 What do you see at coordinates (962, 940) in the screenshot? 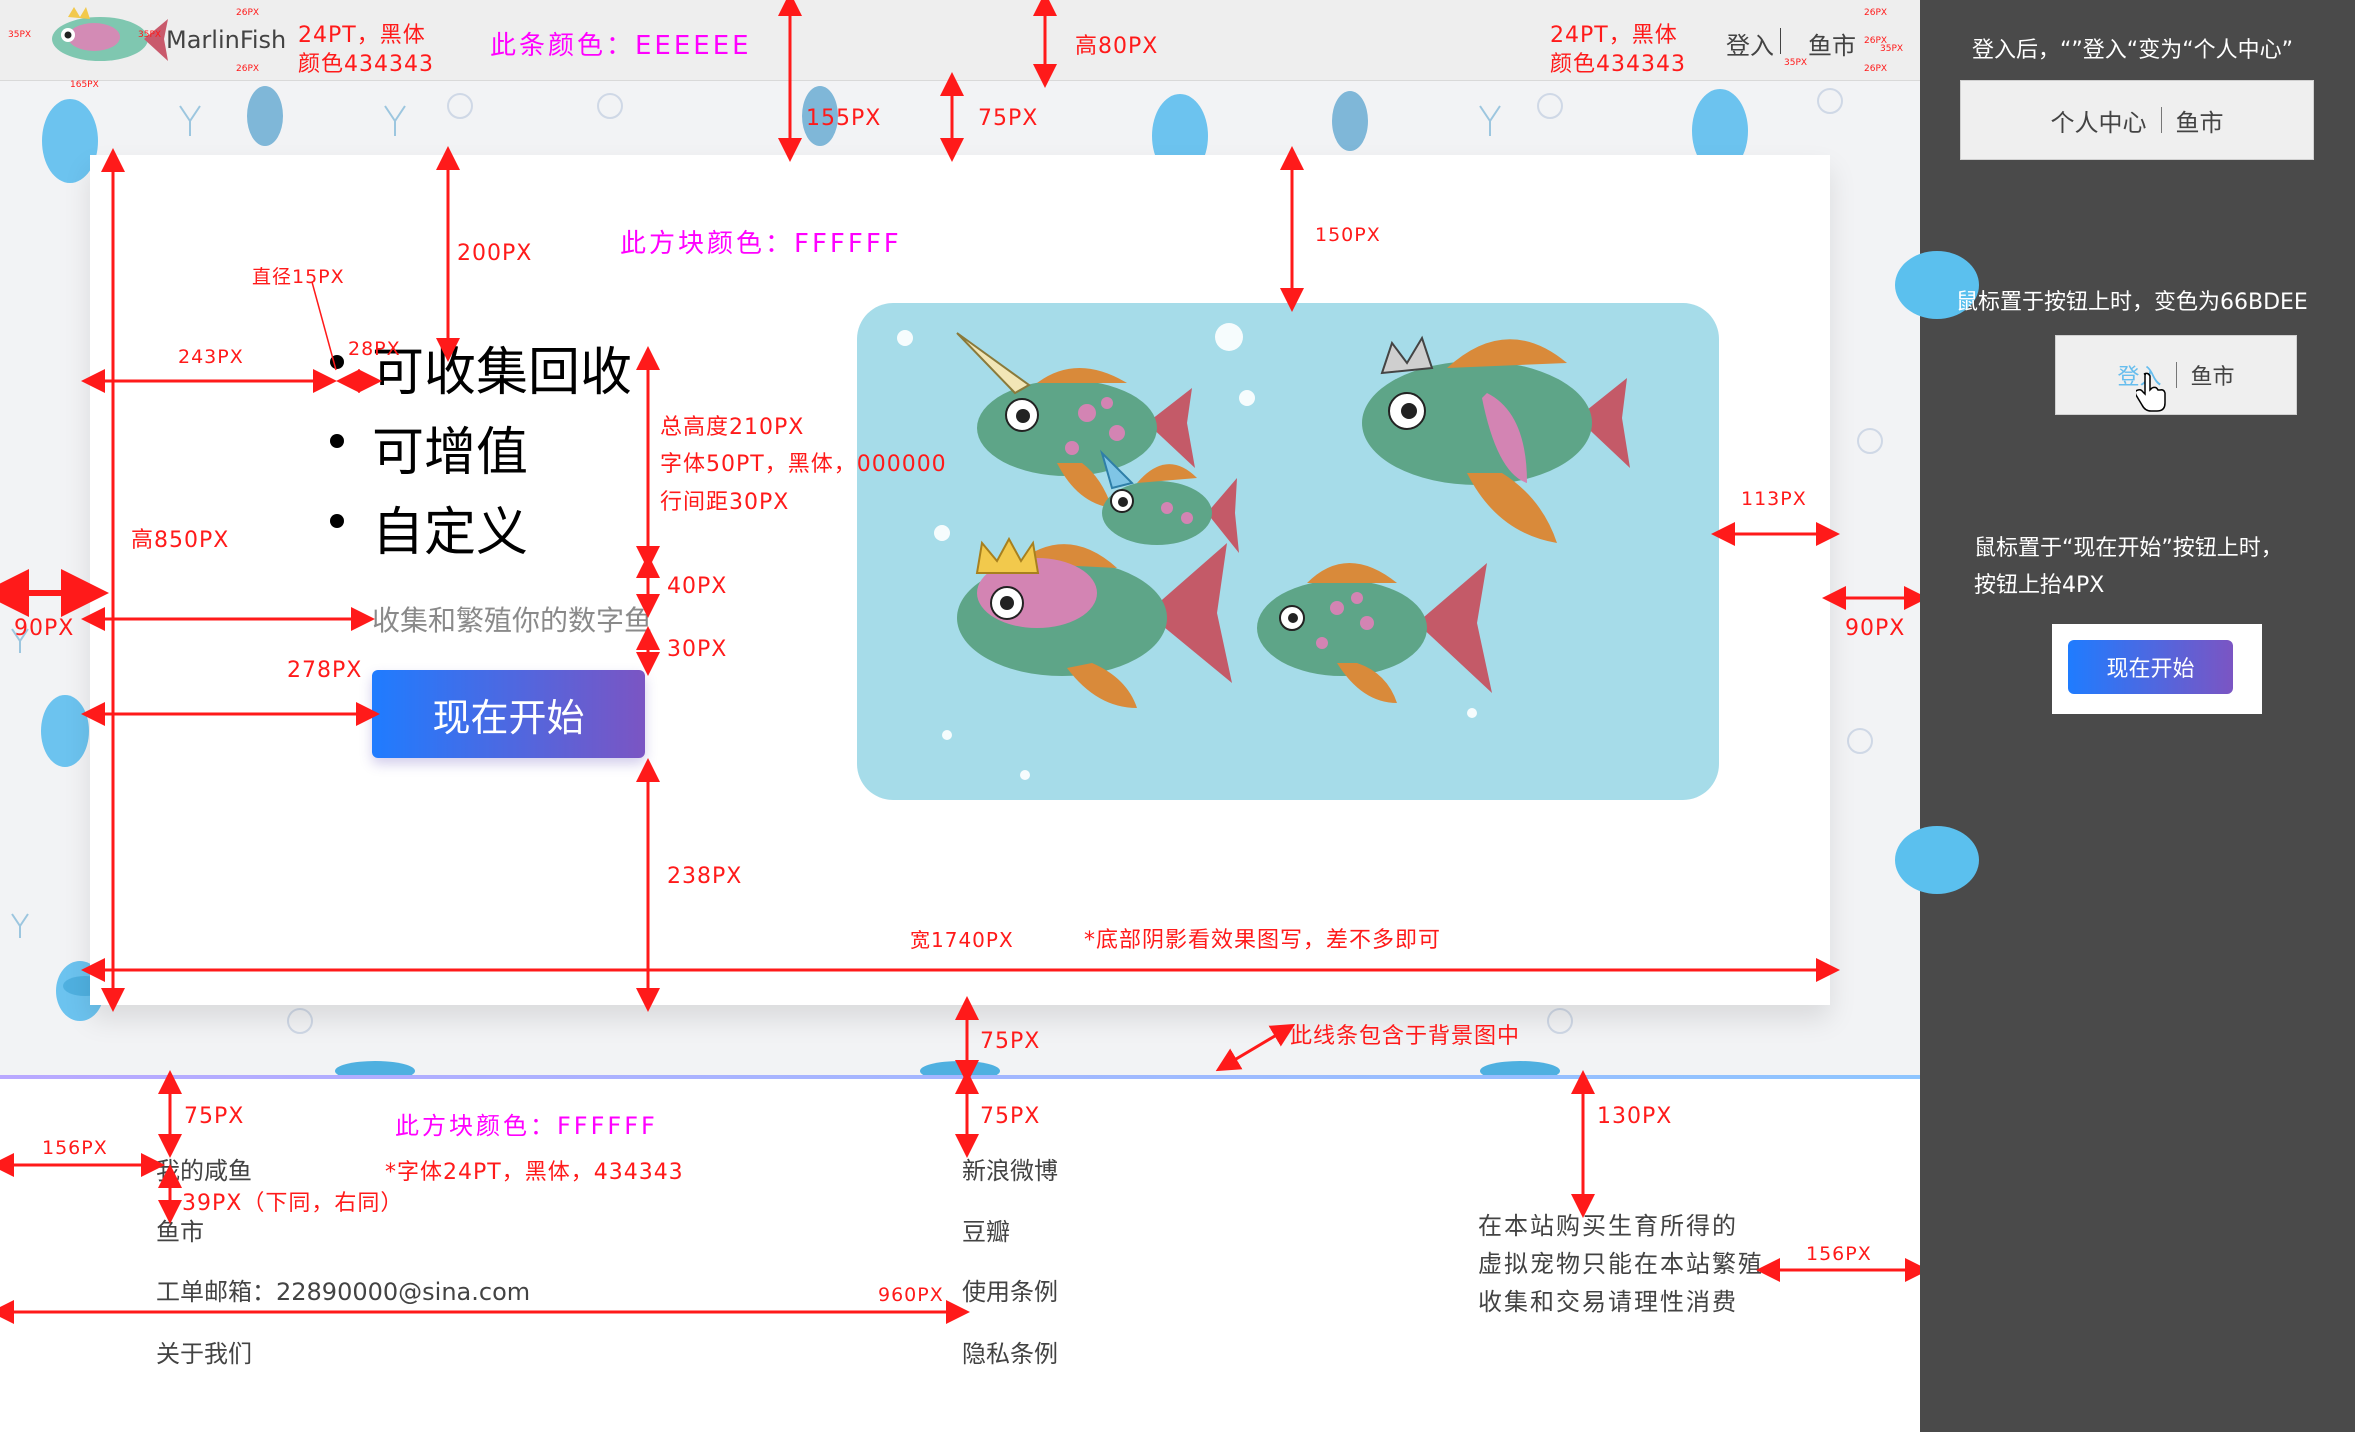
I see `width-1740-note: 宽1740PX` at bounding box center [962, 940].